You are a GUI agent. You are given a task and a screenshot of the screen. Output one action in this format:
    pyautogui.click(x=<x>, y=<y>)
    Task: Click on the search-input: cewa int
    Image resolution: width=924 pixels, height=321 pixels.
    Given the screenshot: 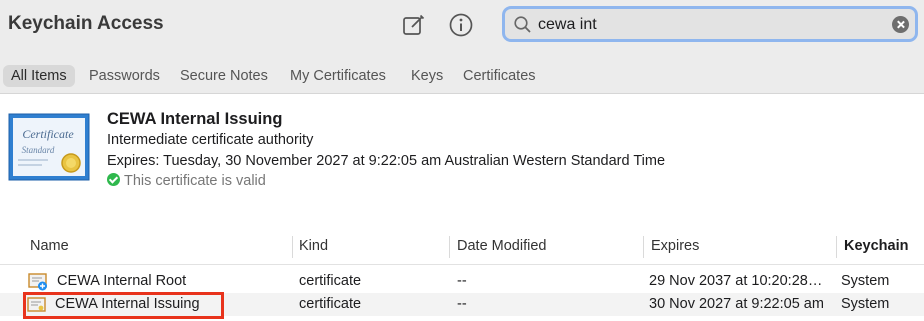 What is the action you would take?
    pyautogui.click(x=567, y=25)
    